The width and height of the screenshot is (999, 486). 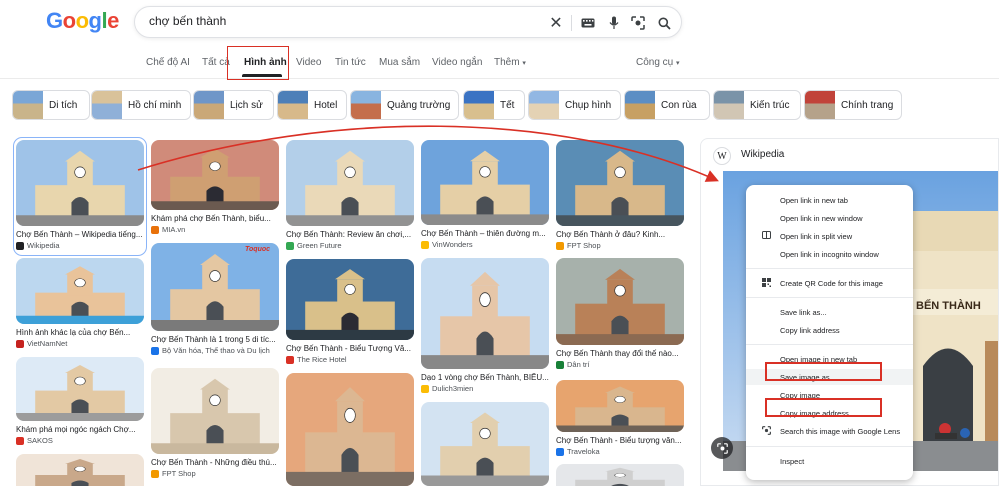 What do you see at coordinates (829, 431) in the screenshot?
I see `context-menu-item-search-this-image-with-google-lens: Search this image with Google Lens` at bounding box center [829, 431].